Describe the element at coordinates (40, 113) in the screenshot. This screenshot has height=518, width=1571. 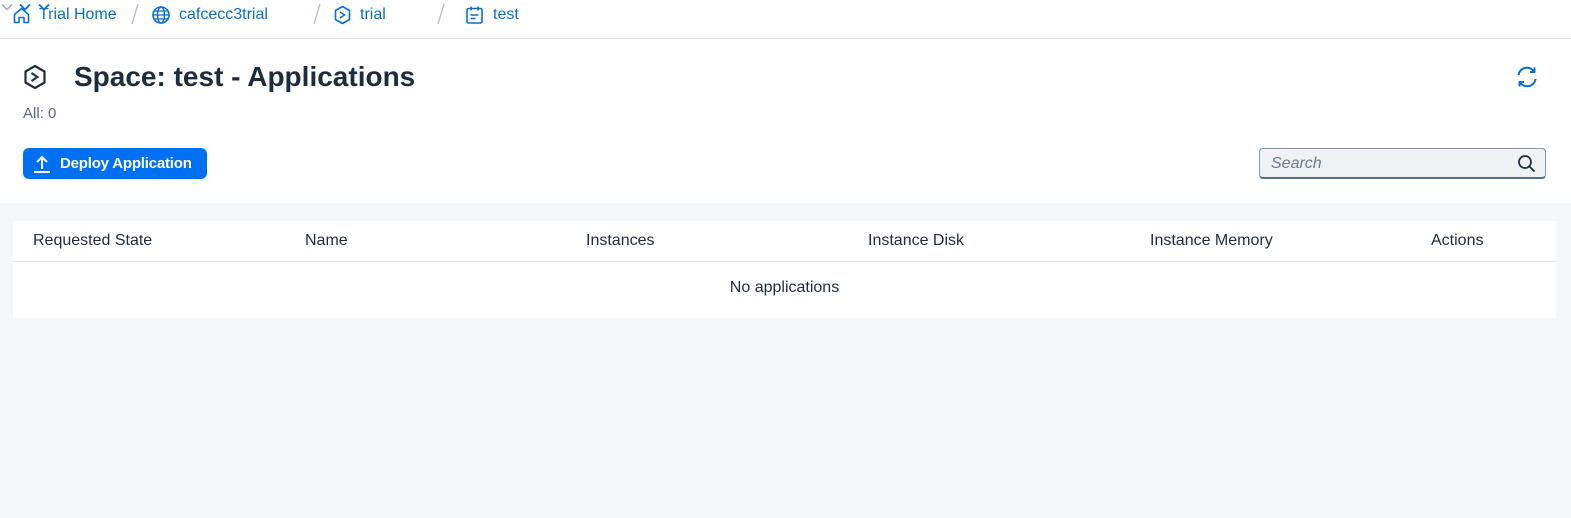
I see `item-count: All: 0` at that location.